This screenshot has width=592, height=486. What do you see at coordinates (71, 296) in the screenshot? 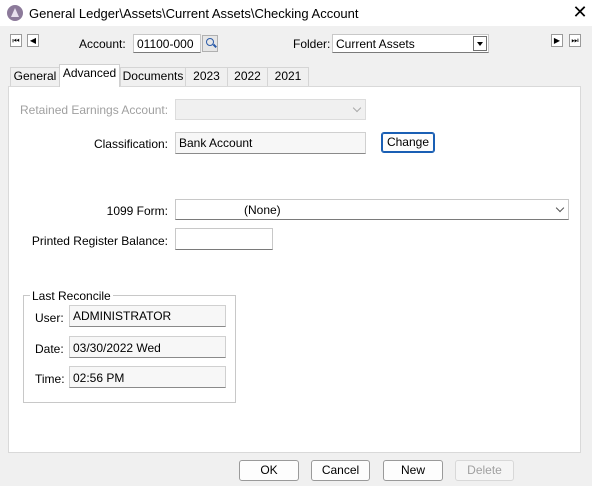
I see `last-reconcile-title: Last Reconcile` at bounding box center [71, 296].